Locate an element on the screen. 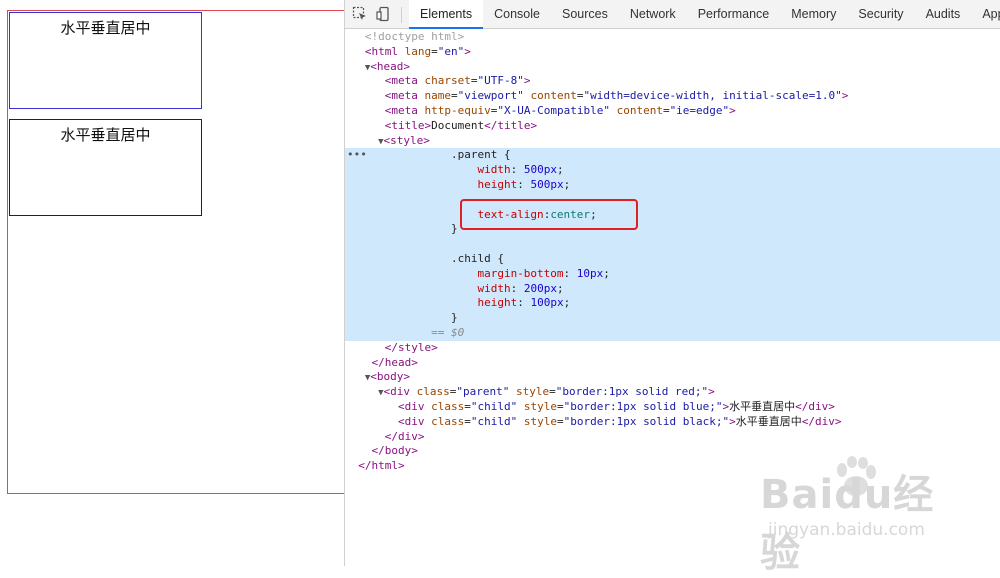 Image resolution: width=1000 pixels, height=578 pixels. head-tag: <head> is located at coordinates (390, 66).